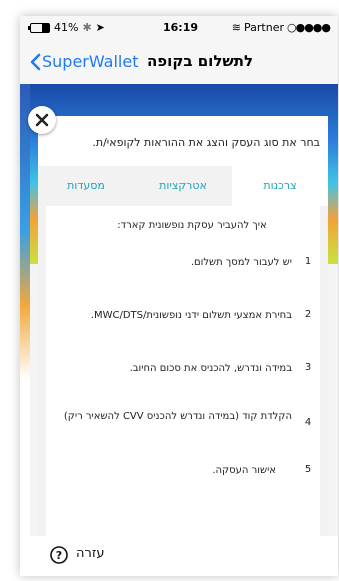 This screenshot has height=581, width=339. Describe the element at coordinates (183, 263) in the screenshot. I see `step-item: 1 יש לעבור למסך תשלום.` at that location.